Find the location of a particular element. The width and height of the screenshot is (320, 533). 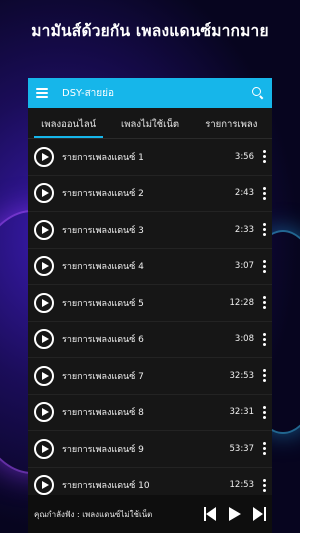

tab-bar: เพลงออนไลน์ เพลงไม่ใช้เน็ต รายการเพลง is located at coordinates (150, 123).